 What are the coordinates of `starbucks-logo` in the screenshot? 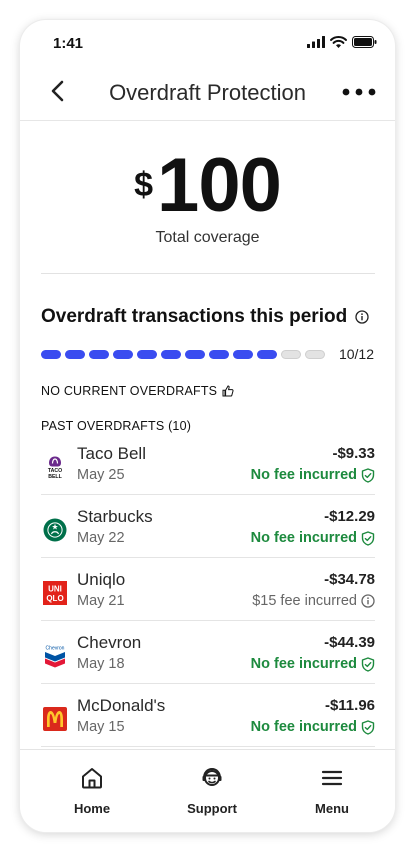 It's located at (55, 530).